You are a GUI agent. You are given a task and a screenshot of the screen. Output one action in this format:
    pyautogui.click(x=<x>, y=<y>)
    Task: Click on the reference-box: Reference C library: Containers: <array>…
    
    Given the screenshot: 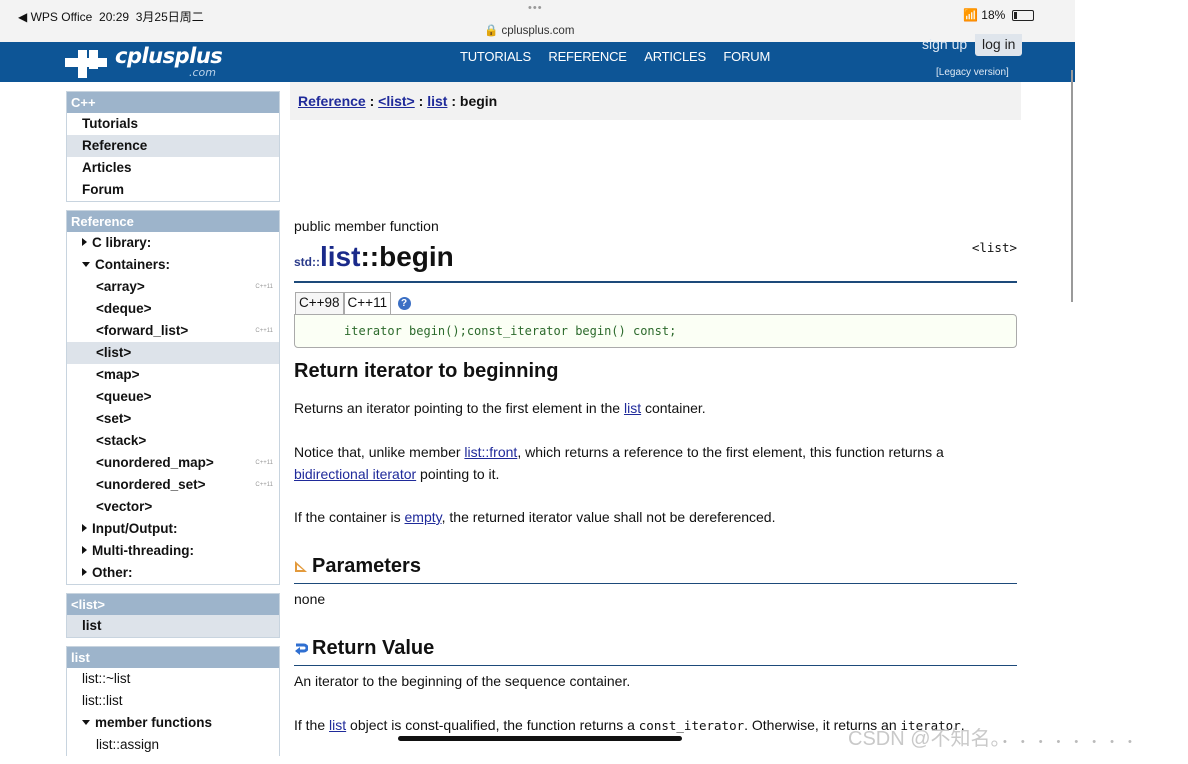 What is the action you would take?
    pyautogui.click(x=173, y=397)
    